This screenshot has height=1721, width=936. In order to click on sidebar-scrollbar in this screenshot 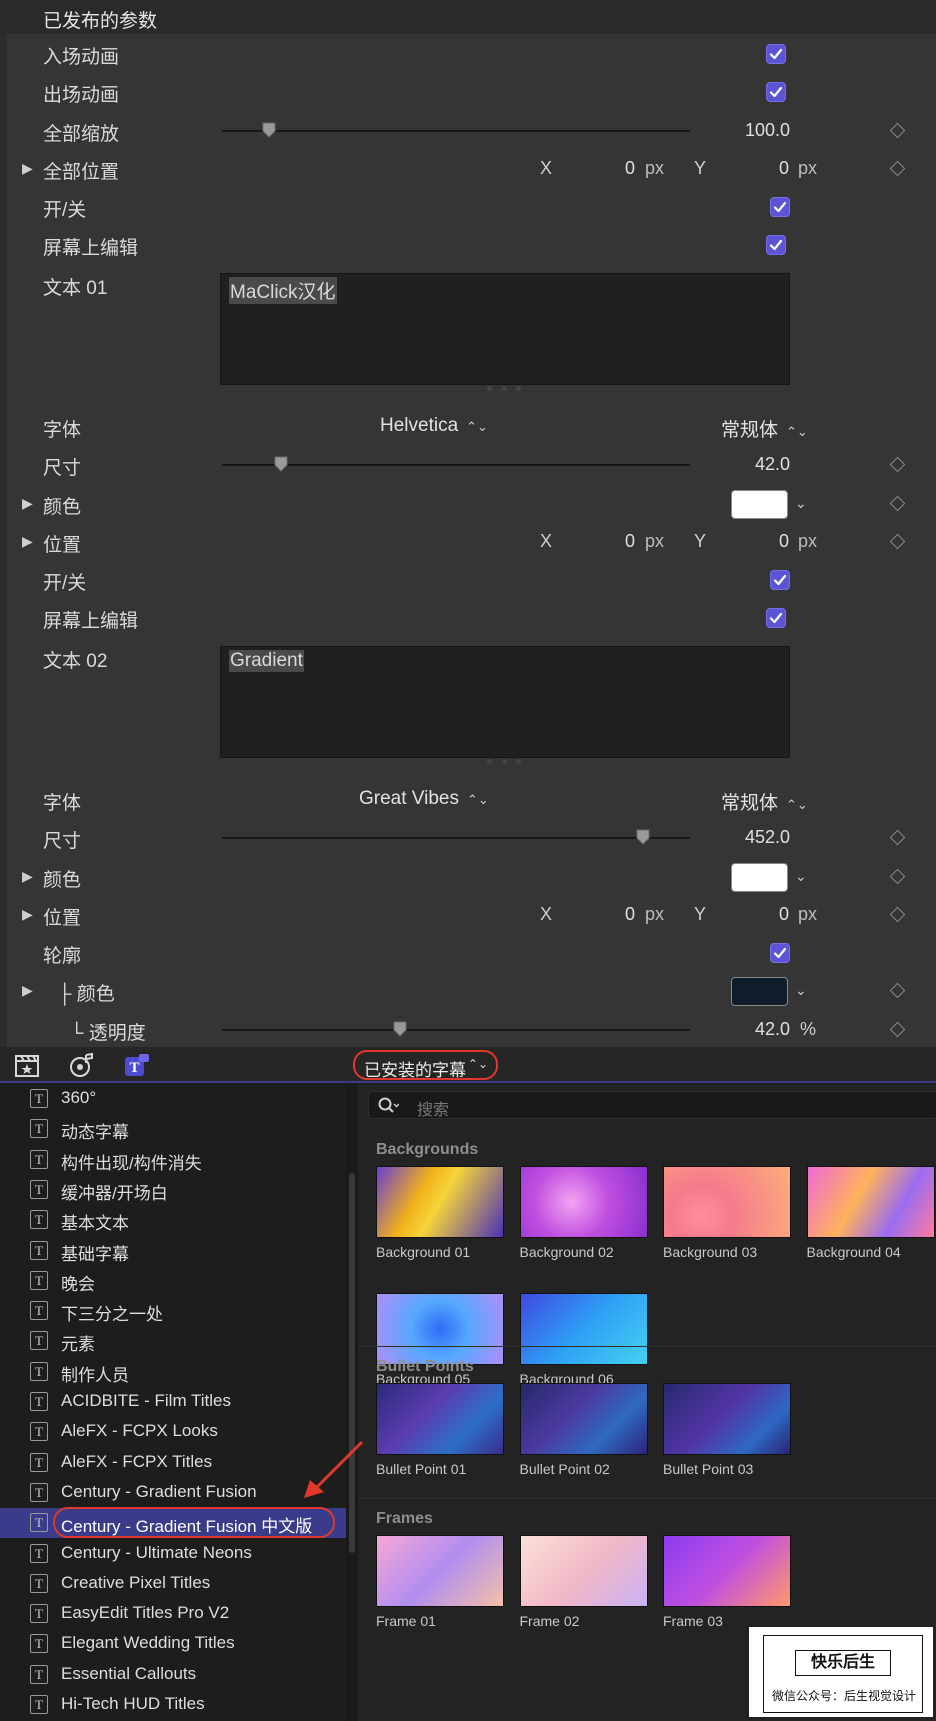, I will do `click(352, 1403)`.